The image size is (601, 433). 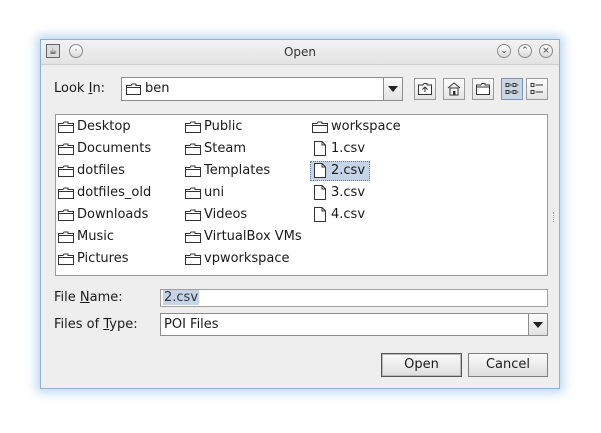 I want to click on up-folder-icon, so click(x=425, y=89).